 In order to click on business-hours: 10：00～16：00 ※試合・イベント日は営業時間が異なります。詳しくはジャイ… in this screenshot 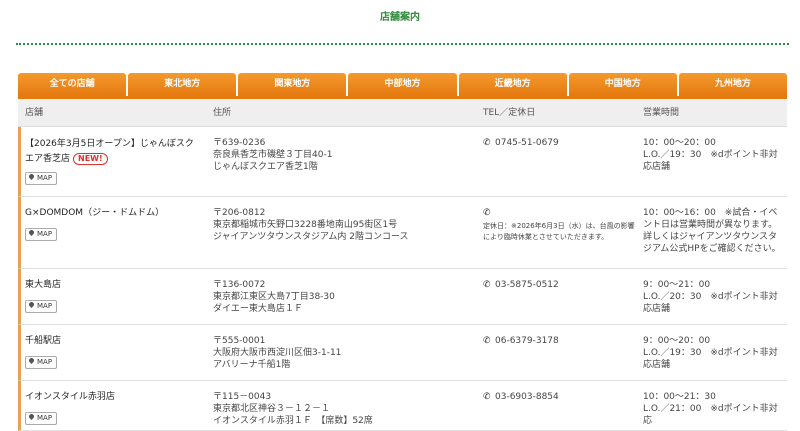, I will do `click(712, 231)`.